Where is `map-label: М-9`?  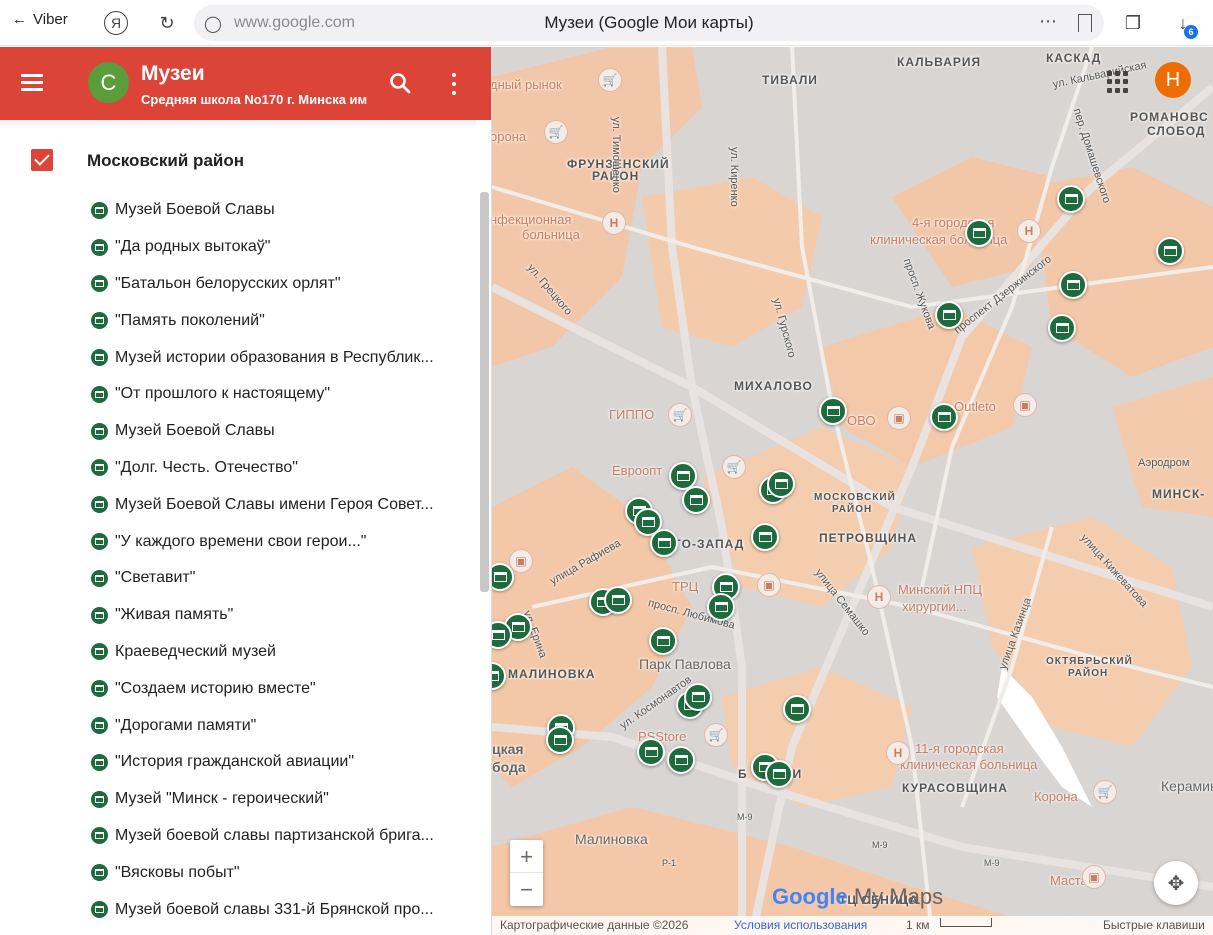 map-label: М-9 is located at coordinates (880, 845).